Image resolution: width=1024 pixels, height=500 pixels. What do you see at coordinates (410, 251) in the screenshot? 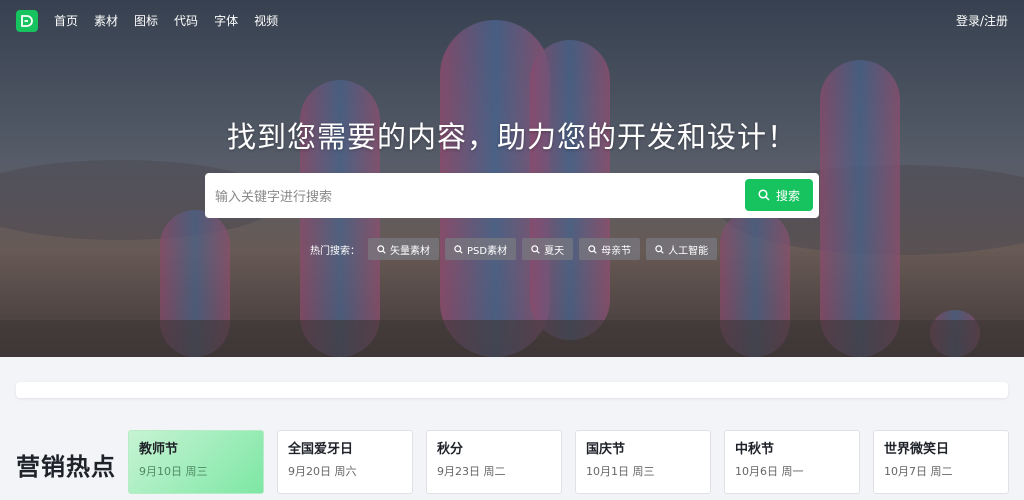
I see `hot-tag-label: 矢量素材` at bounding box center [410, 251].